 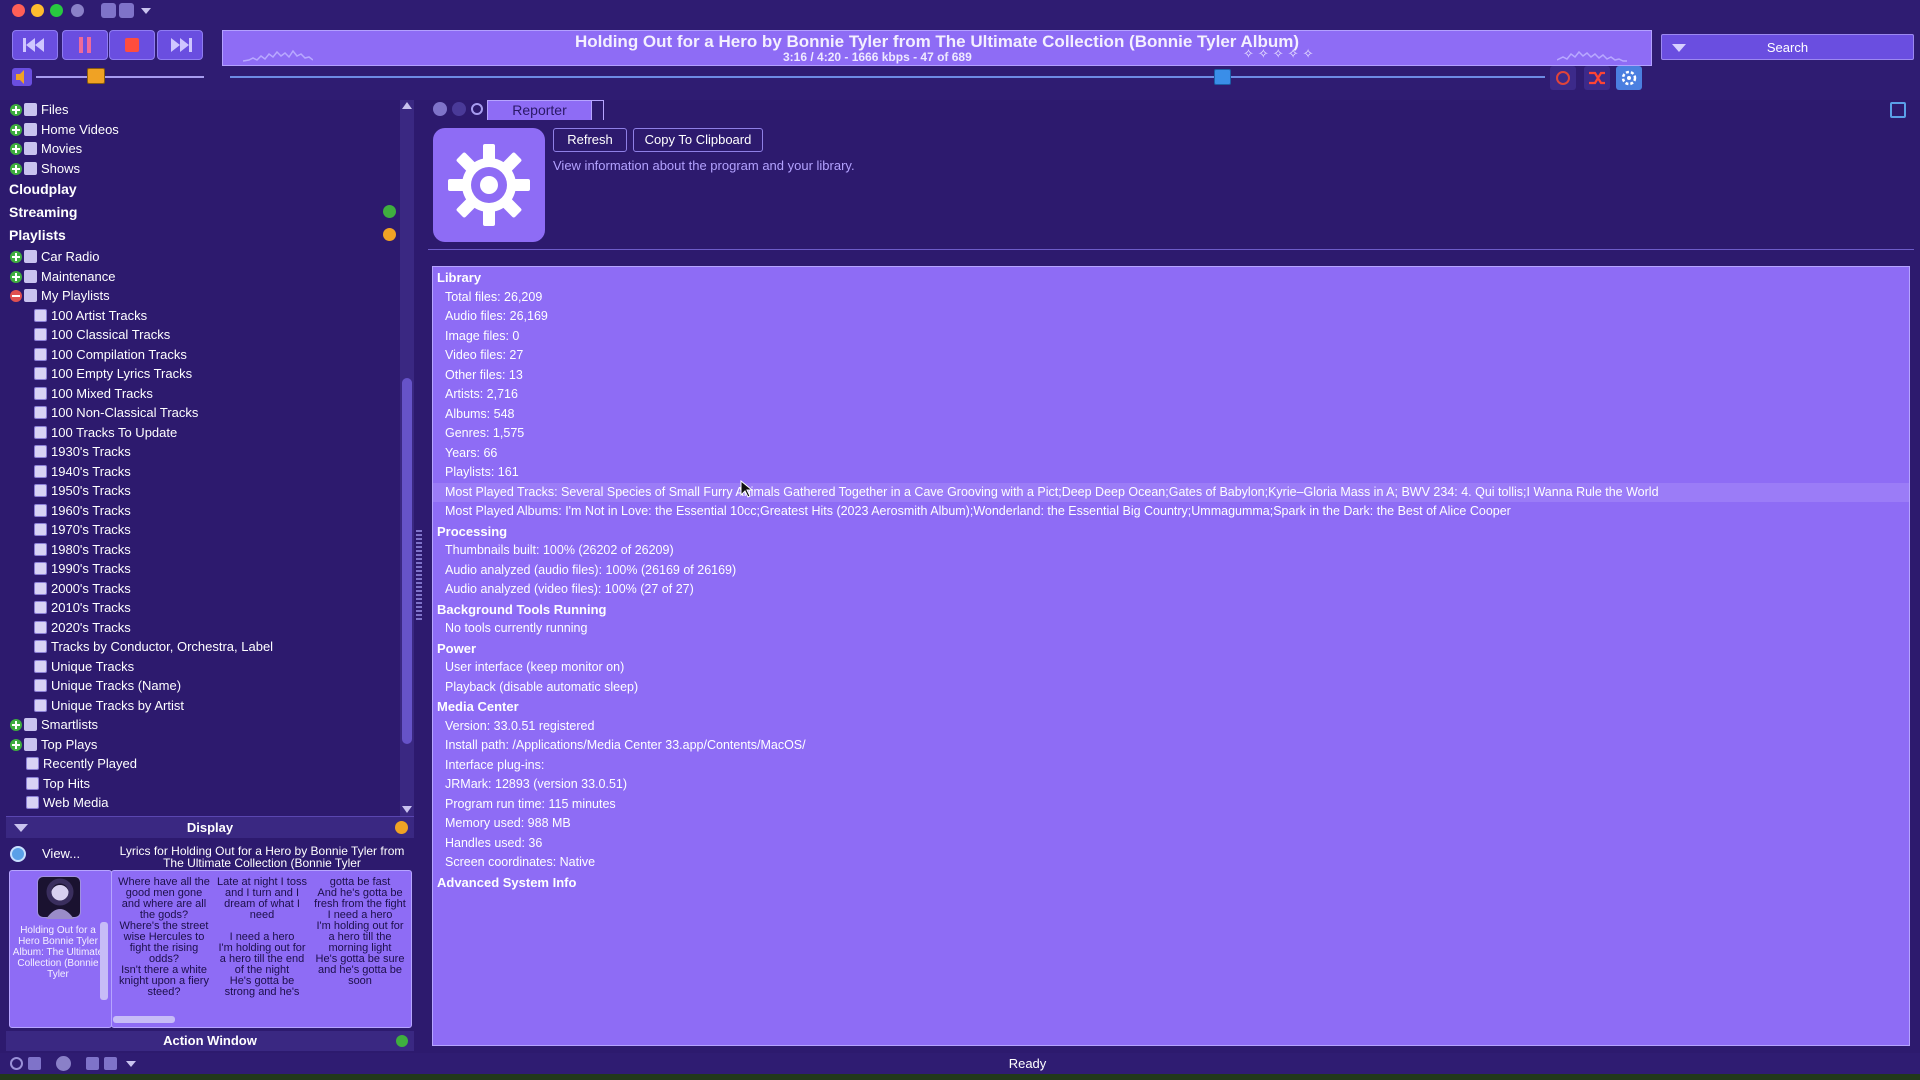 What do you see at coordinates (110, 1063) in the screenshot?
I see `status-star-icon` at bounding box center [110, 1063].